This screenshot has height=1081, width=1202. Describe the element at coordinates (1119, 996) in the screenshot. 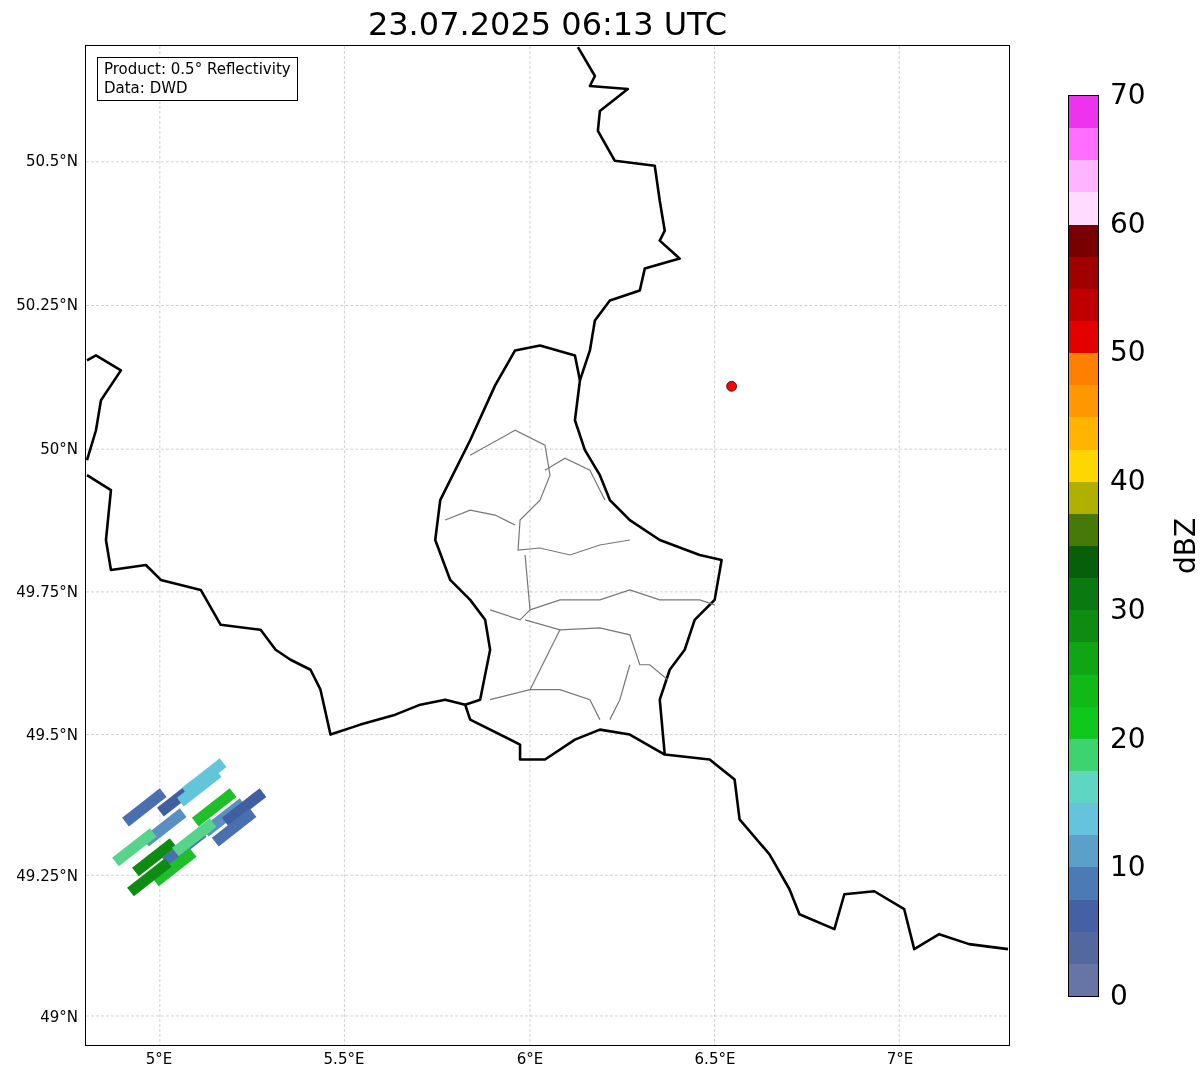

I see `colorbar-tick-label: 0` at that location.